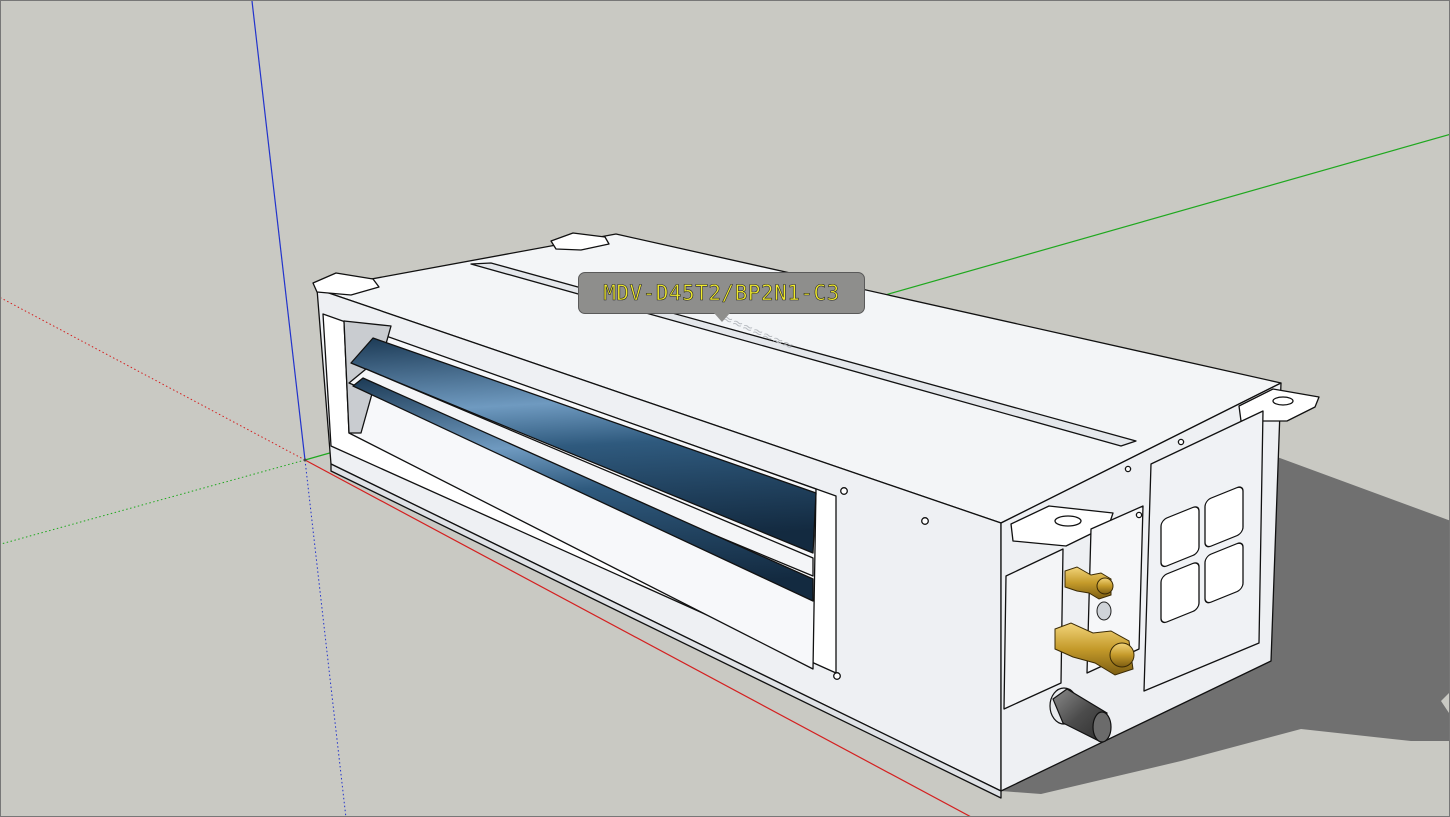 This screenshot has height=817, width=1450. What do you see at coordinates (1102, 727) in the screenshot?
I see `drain-pipe-end` at bounding box center [1102, 727].